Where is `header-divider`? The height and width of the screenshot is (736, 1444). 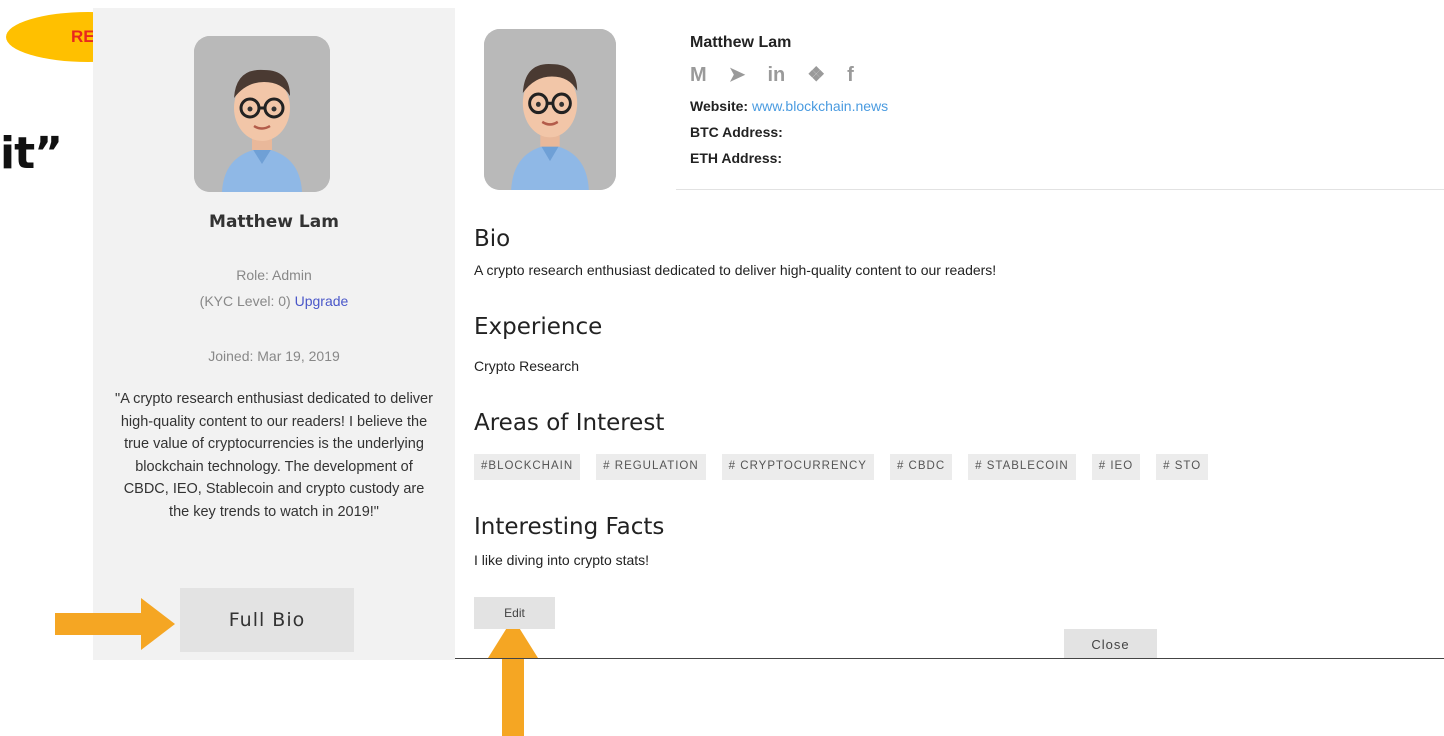 header-divider is located at coordinates (1060, 189).